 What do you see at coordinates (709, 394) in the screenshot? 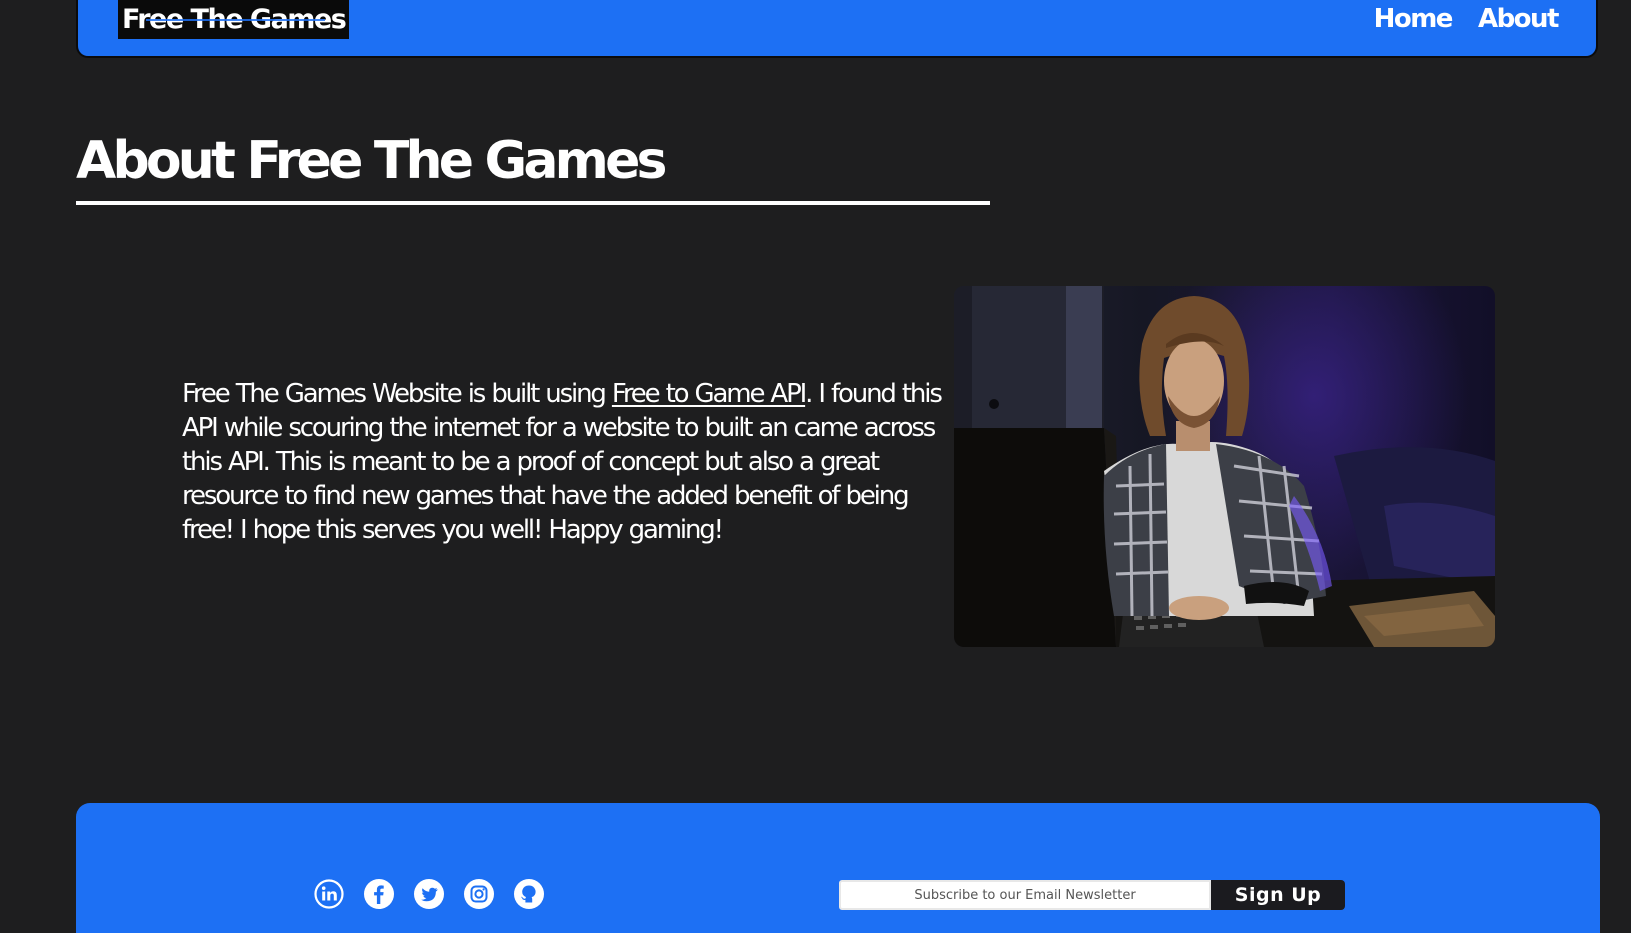
I see `free-to-game-api-link: Free to Game API` at bounding box center [709, 394].